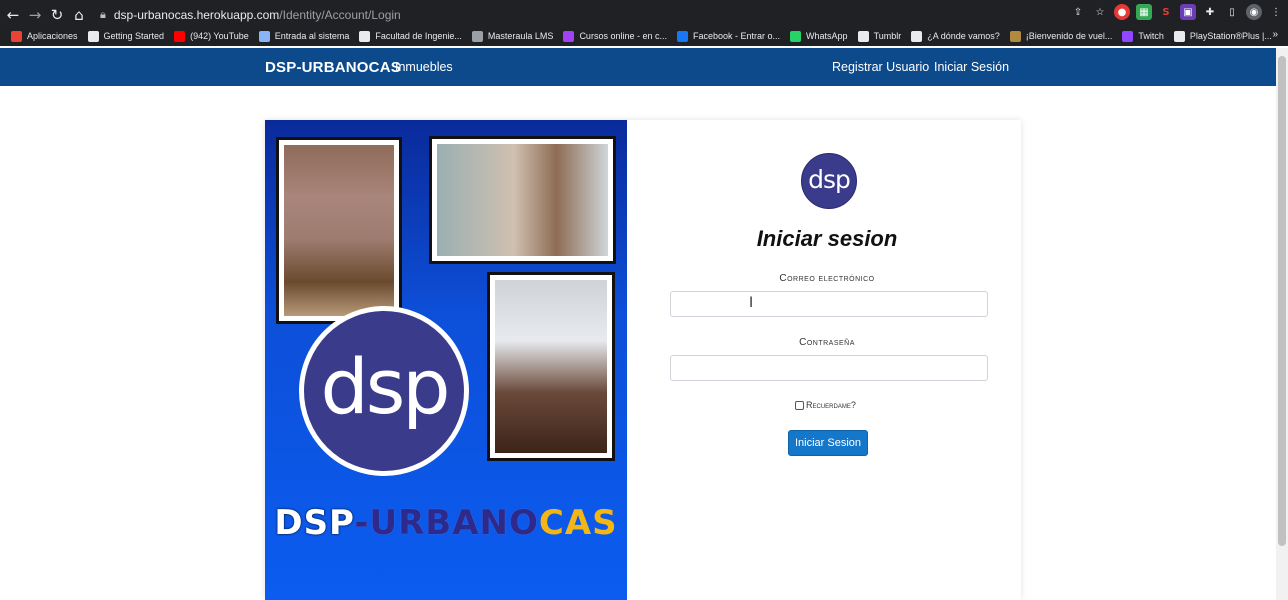 The width and height of the screenshot is (1288, 600). Describe the element at coordinates (312, 36) in the screenshot. I see `bookmark-label: Entrada al sistema` at that location.